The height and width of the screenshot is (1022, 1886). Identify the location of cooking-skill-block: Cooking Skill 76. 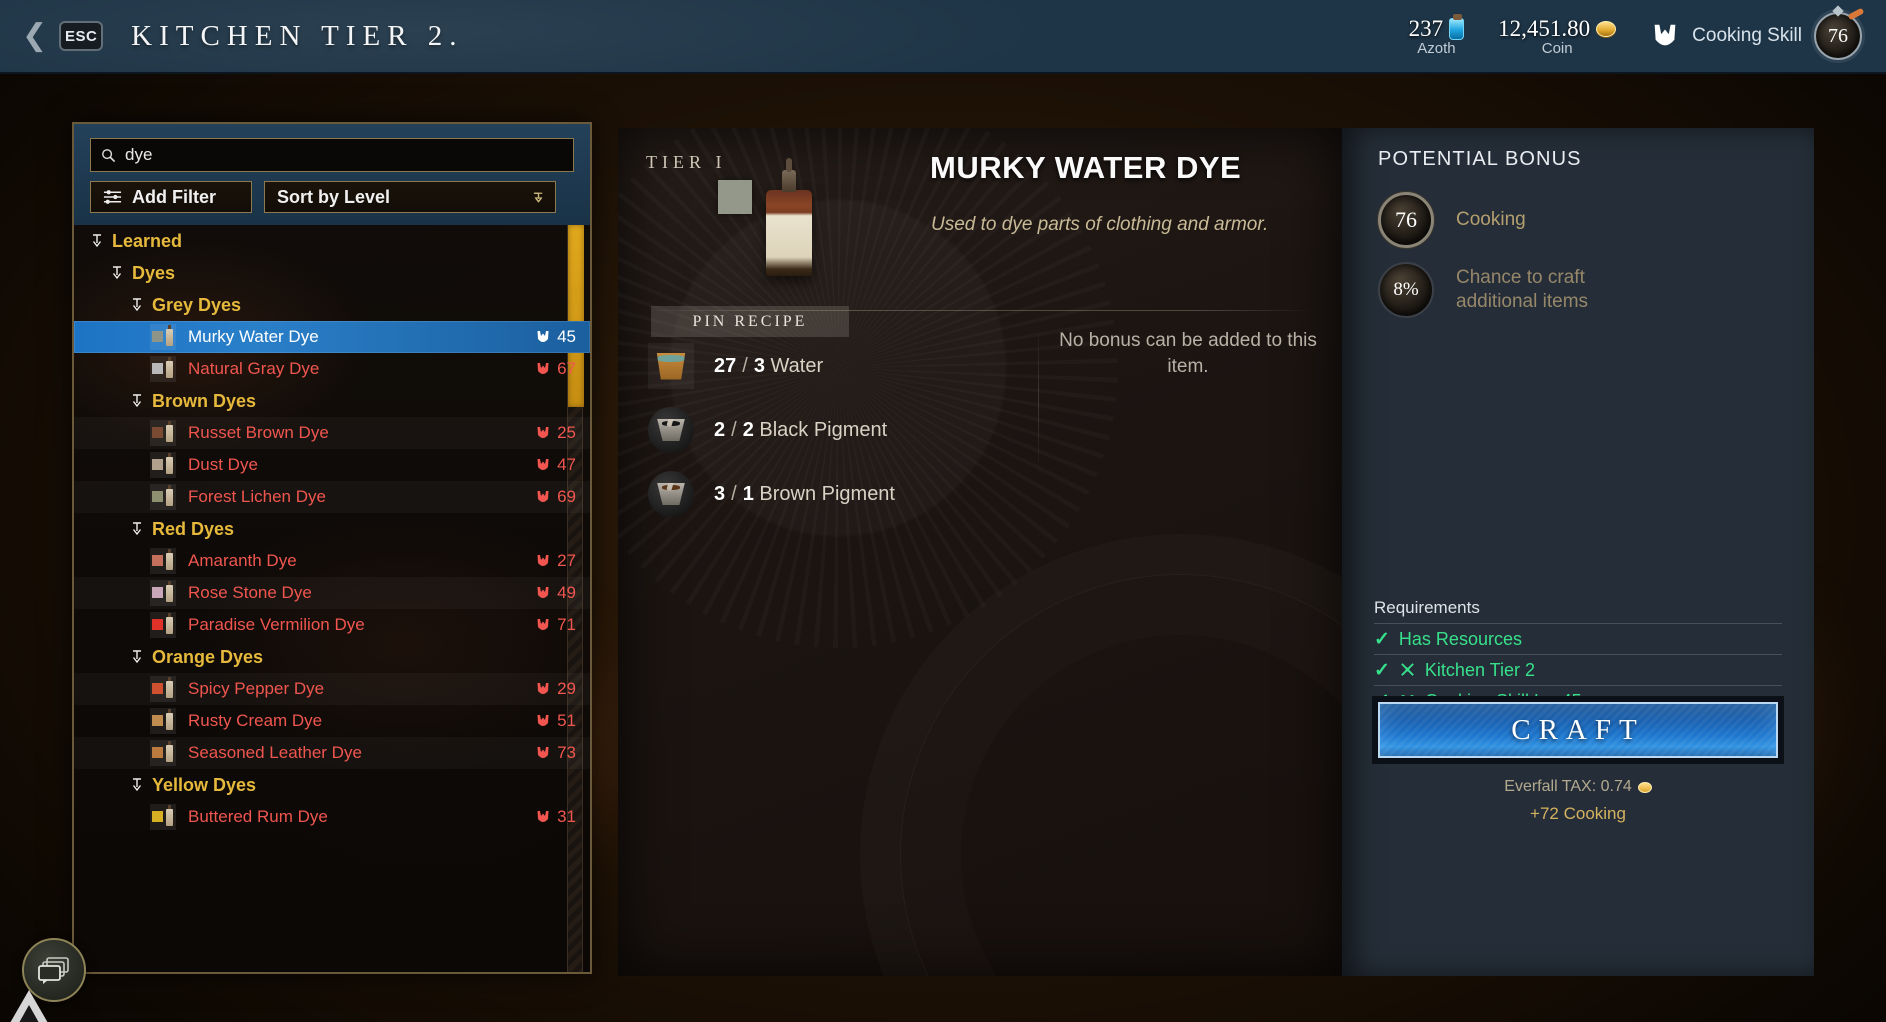
(1756, 36).